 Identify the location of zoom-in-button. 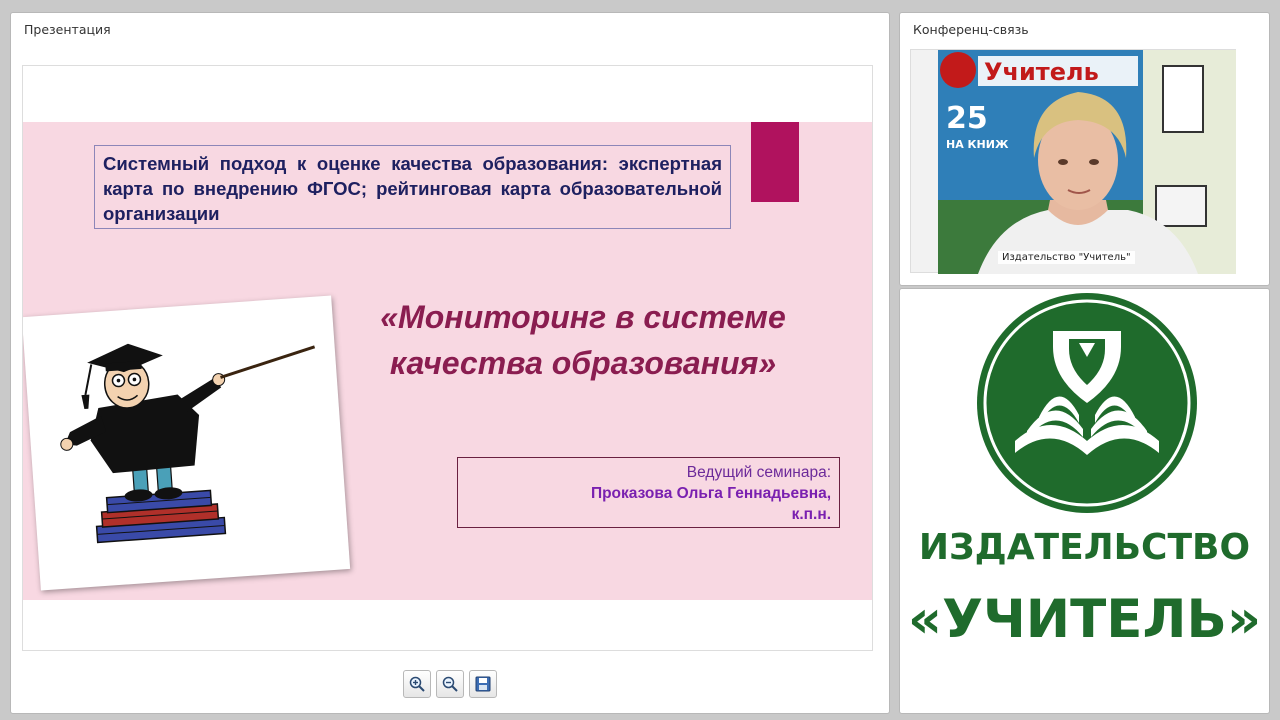
(417, 684).